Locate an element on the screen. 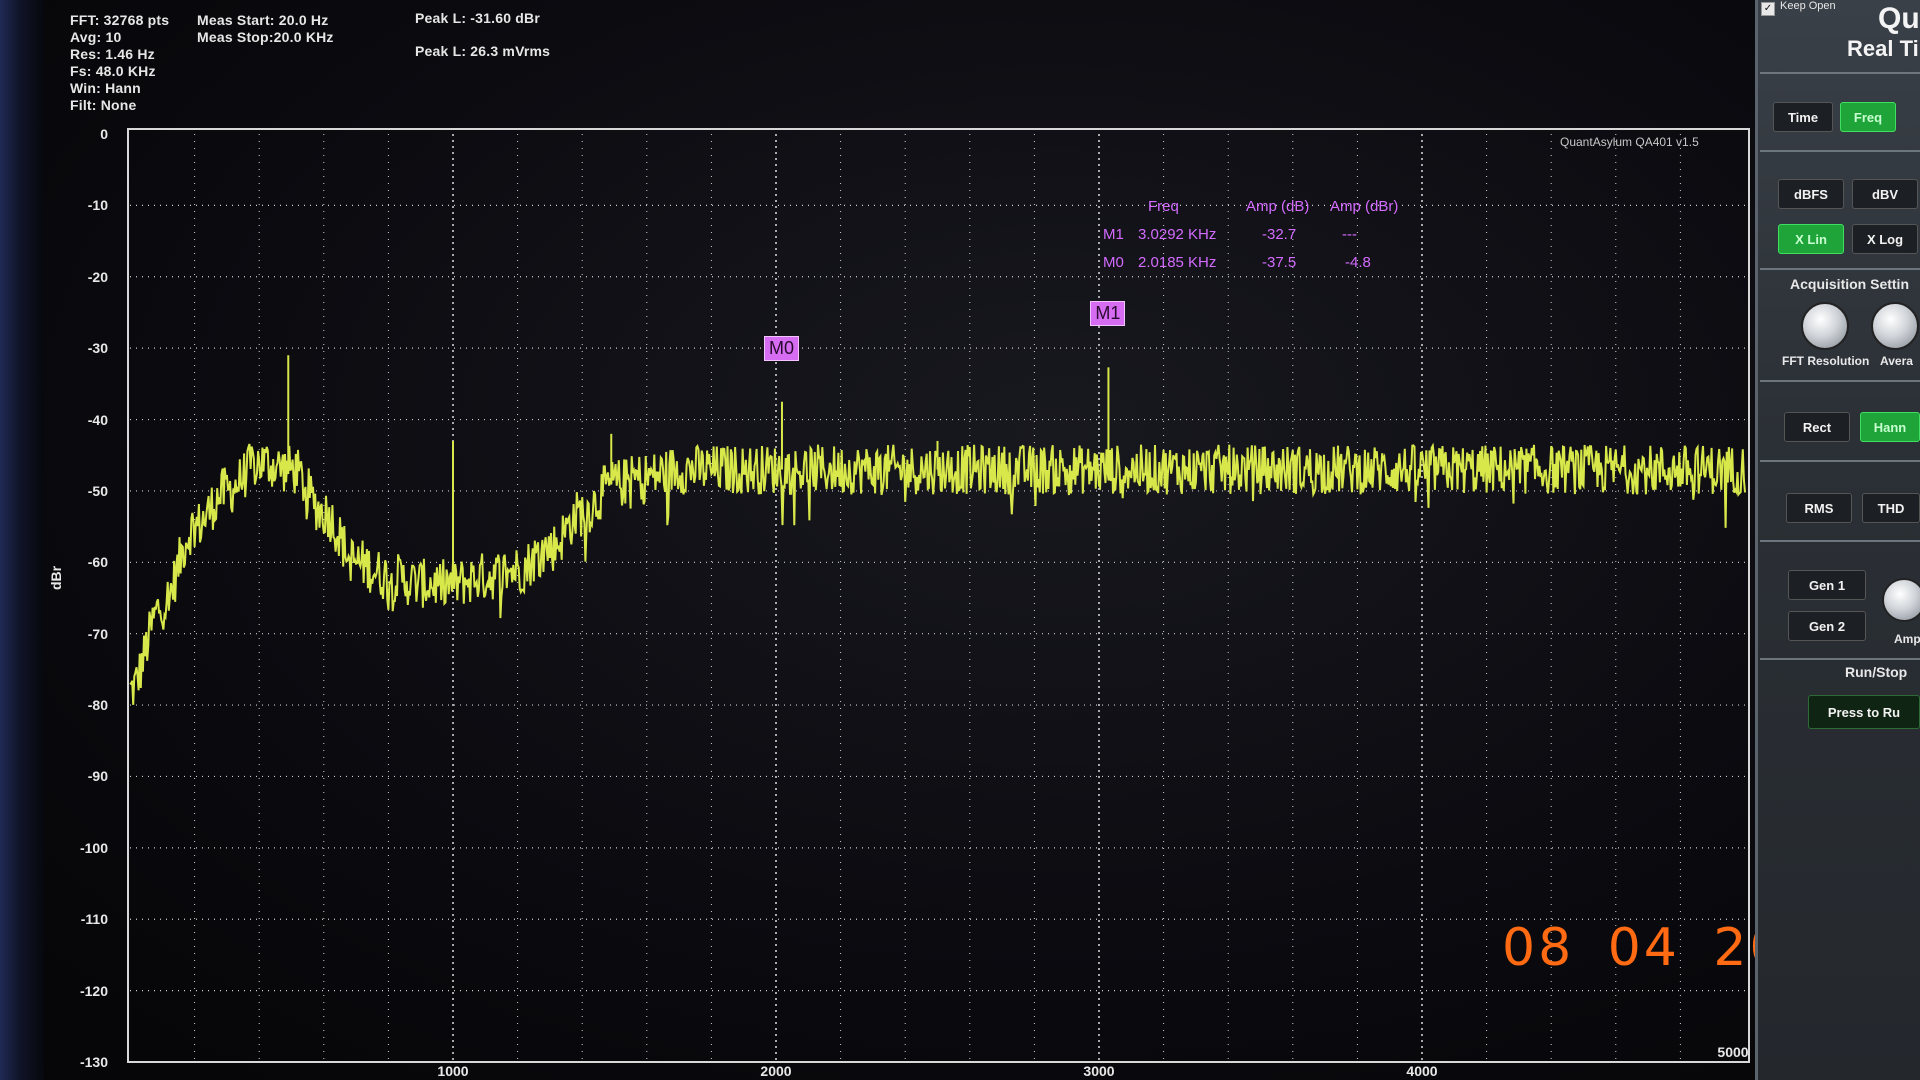 The width and height of the screenshot is (1920, 1080). freq-button: Freq is located at coordinates (1868, 117).